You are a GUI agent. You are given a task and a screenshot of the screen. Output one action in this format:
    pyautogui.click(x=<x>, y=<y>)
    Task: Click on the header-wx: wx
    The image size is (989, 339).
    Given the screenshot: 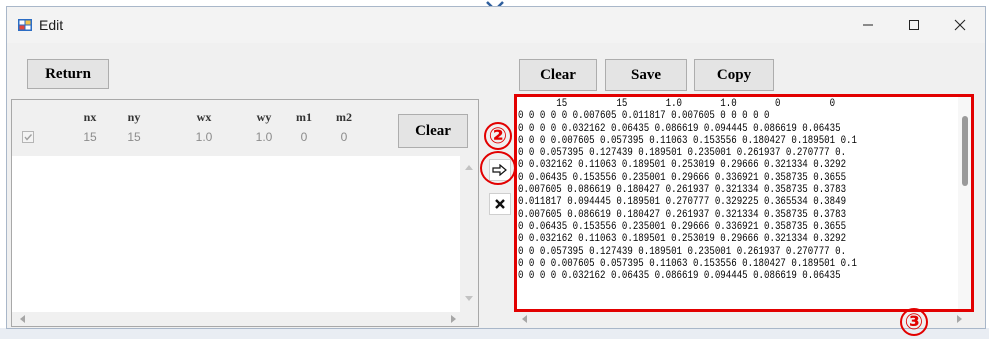 What is the action you would take?
    pyautogui.click(x=204, y=117)
    